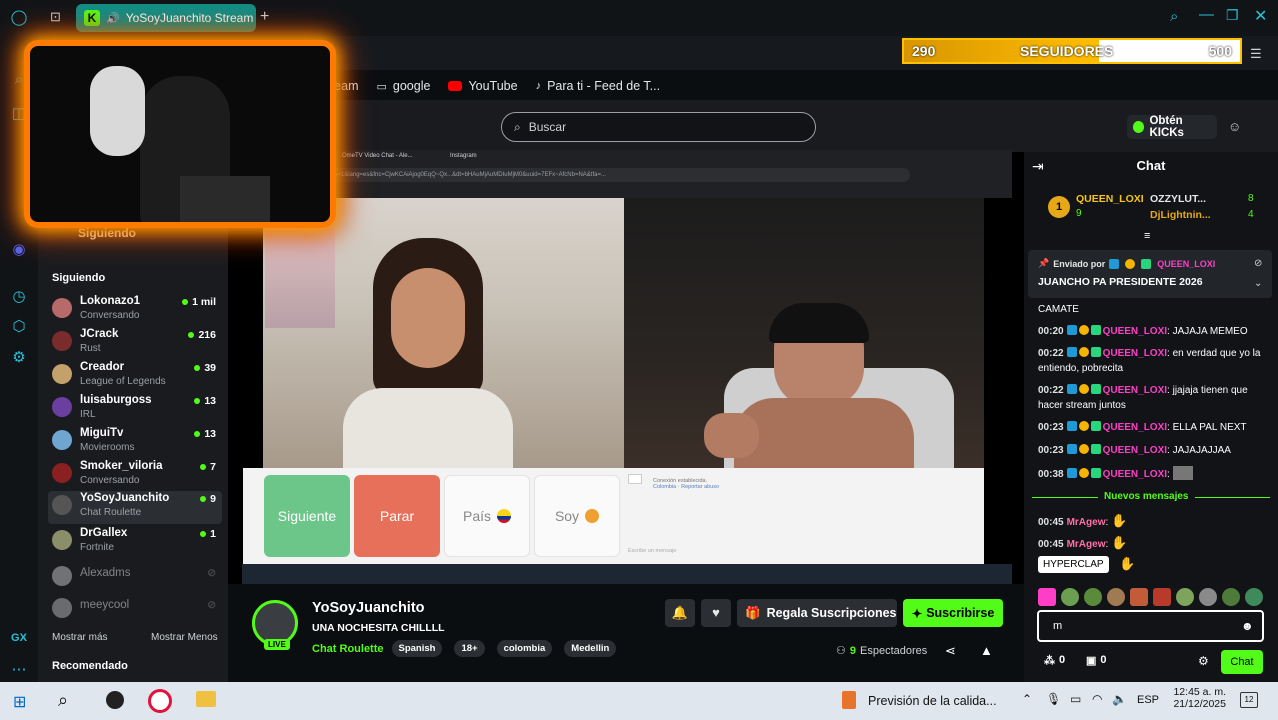  What do you see at coordinates (1256, 54) in the screenshot?
I see `menu-icon: ☰` at bounding box center [1256, 54].